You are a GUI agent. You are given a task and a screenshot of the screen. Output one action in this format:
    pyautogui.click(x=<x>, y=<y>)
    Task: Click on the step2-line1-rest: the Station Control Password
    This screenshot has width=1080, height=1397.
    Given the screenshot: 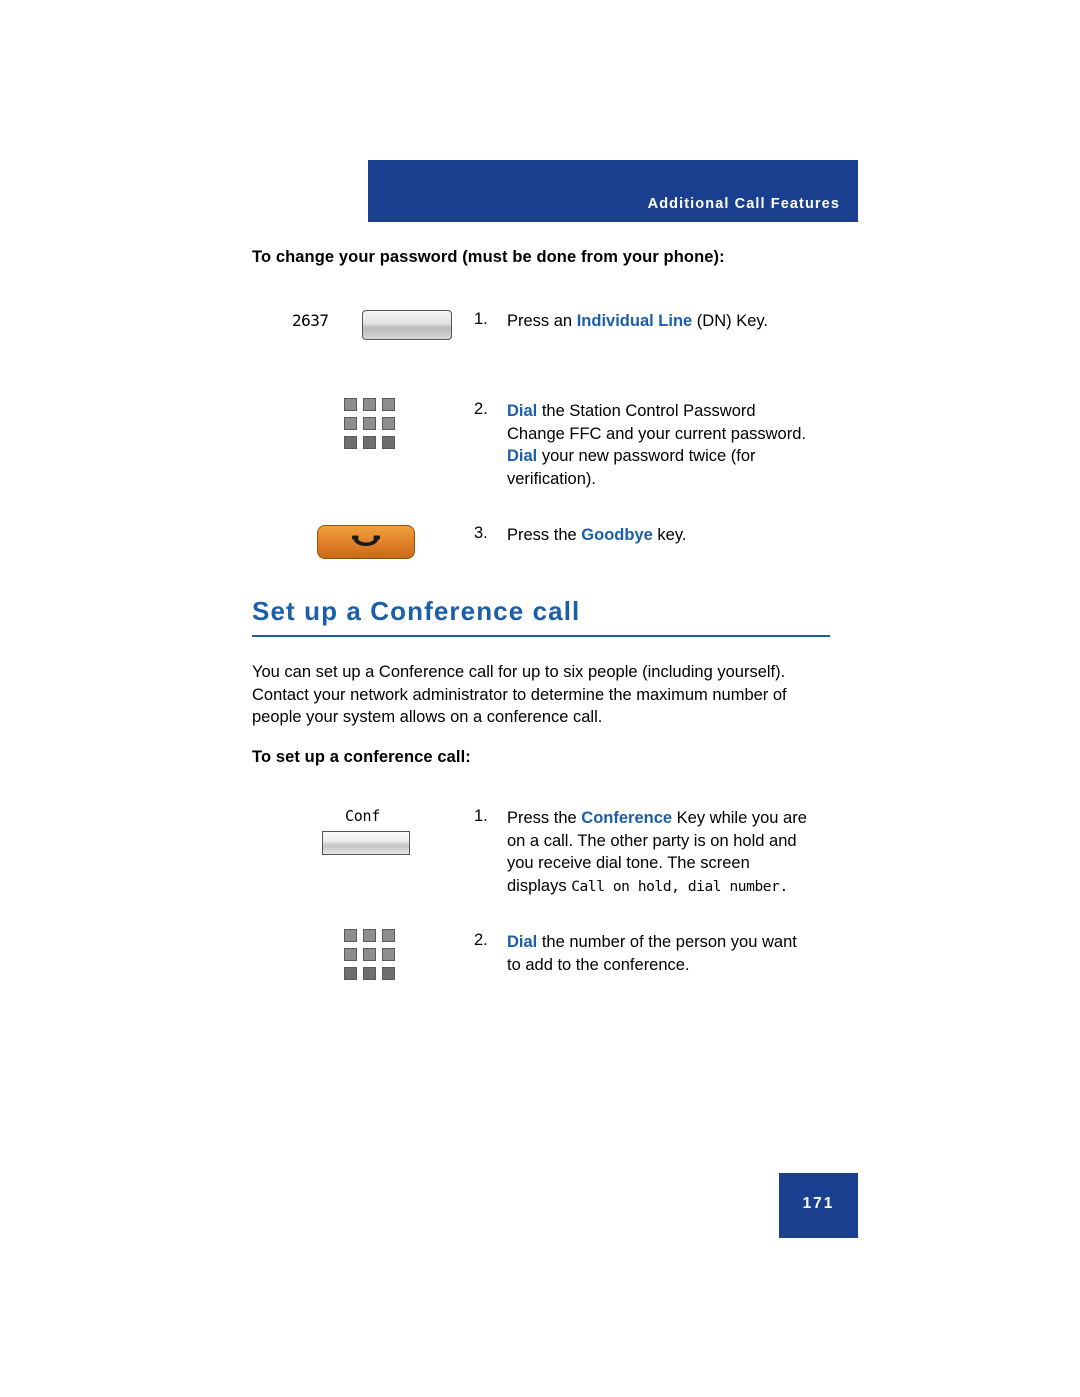 What is the action you would take?
    pyautogui.click(x=646, y=411)
    